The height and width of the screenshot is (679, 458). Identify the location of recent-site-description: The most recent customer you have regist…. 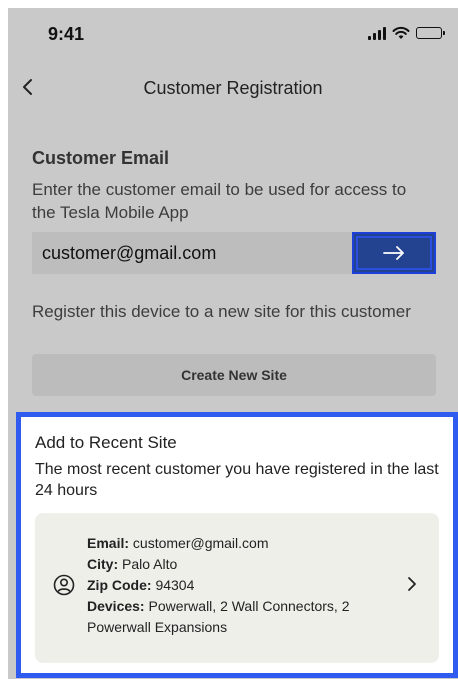
(237, 480).